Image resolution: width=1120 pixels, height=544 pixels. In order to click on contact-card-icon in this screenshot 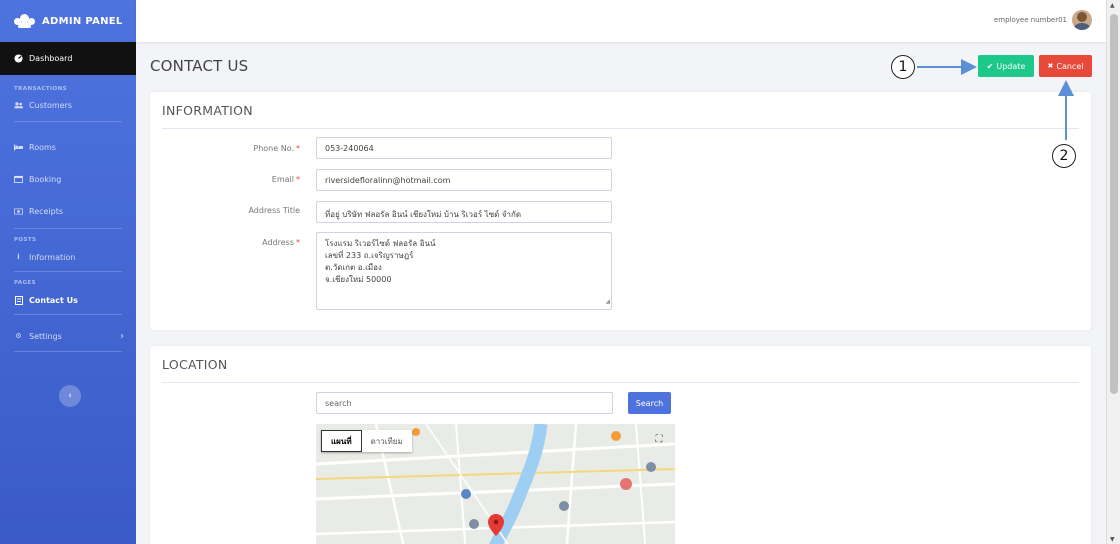, I will do `click(18, 300)`.